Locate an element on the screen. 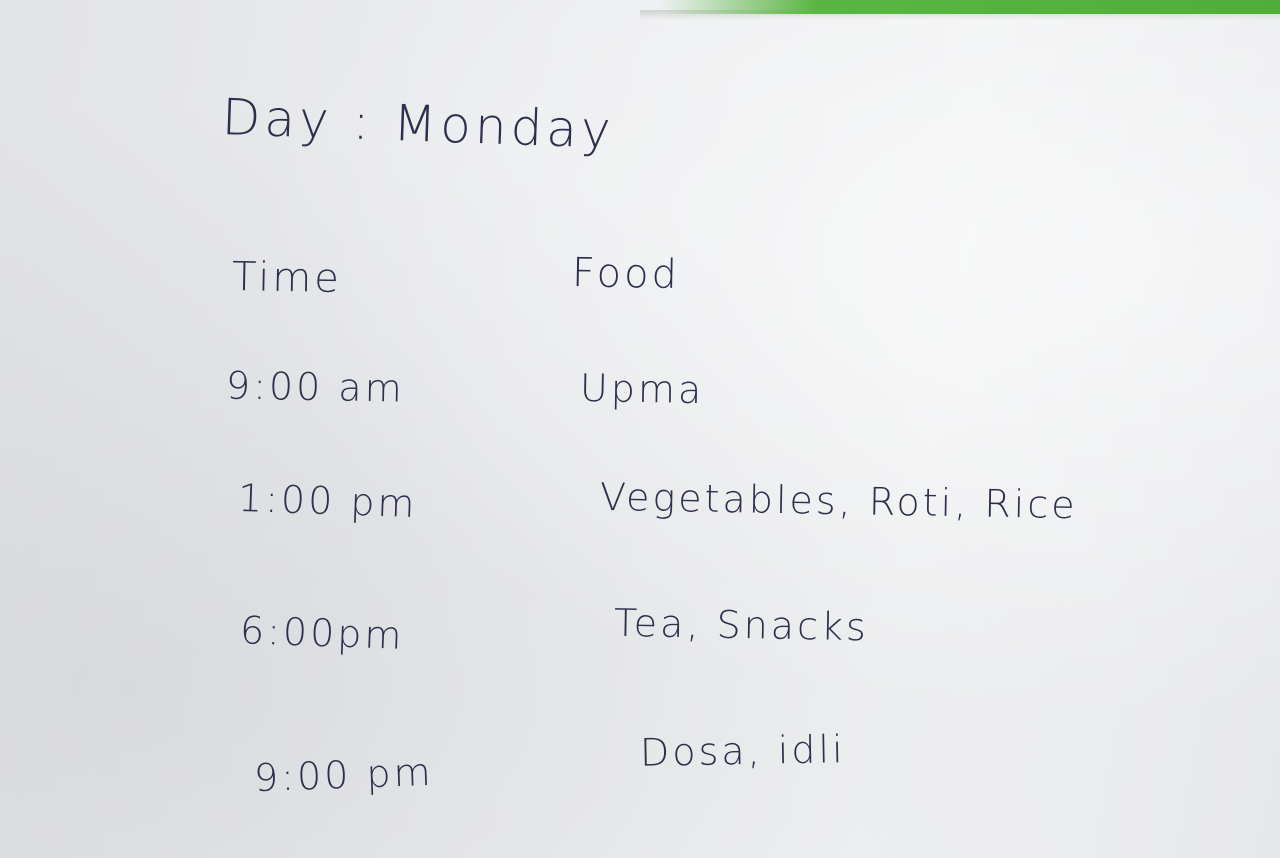  row-2-time: 1:00 pm is located at coordinates (328, 501).